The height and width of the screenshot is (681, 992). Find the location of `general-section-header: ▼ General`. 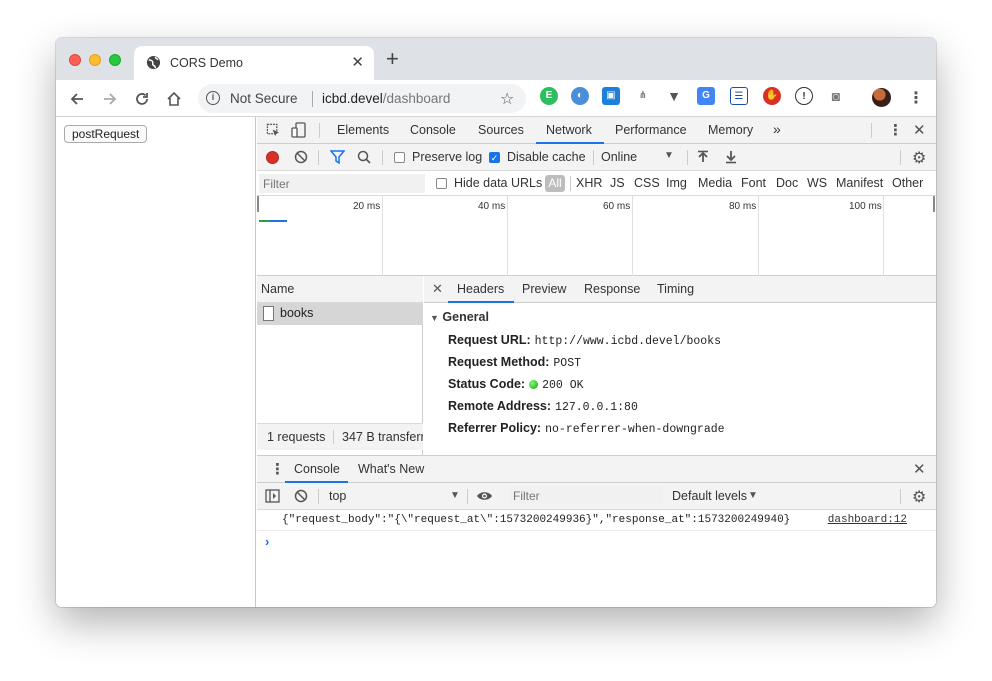

general-section-header: ▼ General is located at coordinates (459, 317).